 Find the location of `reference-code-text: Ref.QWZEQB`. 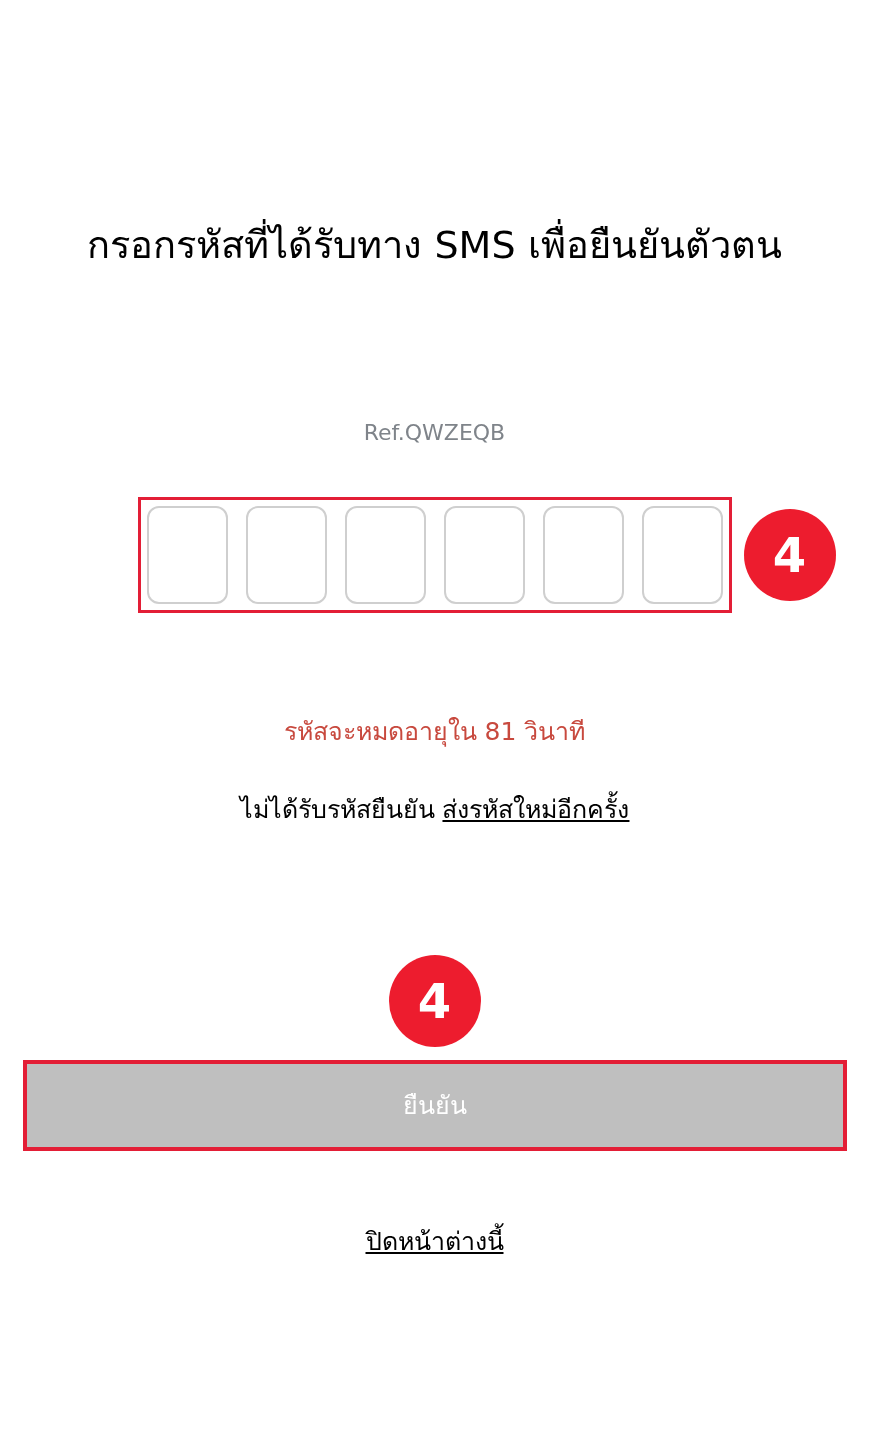

reference-code-text: Ref.QWZEQB is located at coordinates (434, 433).